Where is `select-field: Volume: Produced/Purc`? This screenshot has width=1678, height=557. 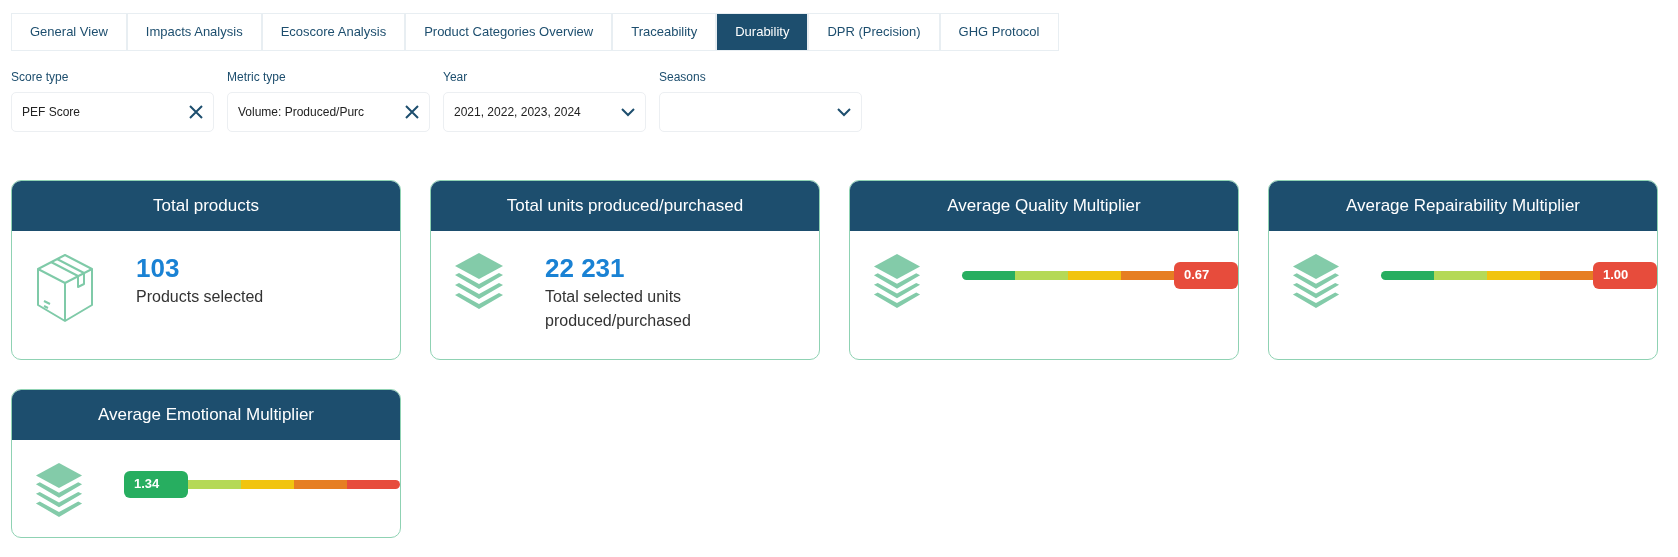 select-field: Volume: Produced/Purc is located at coordinates (328, 112).